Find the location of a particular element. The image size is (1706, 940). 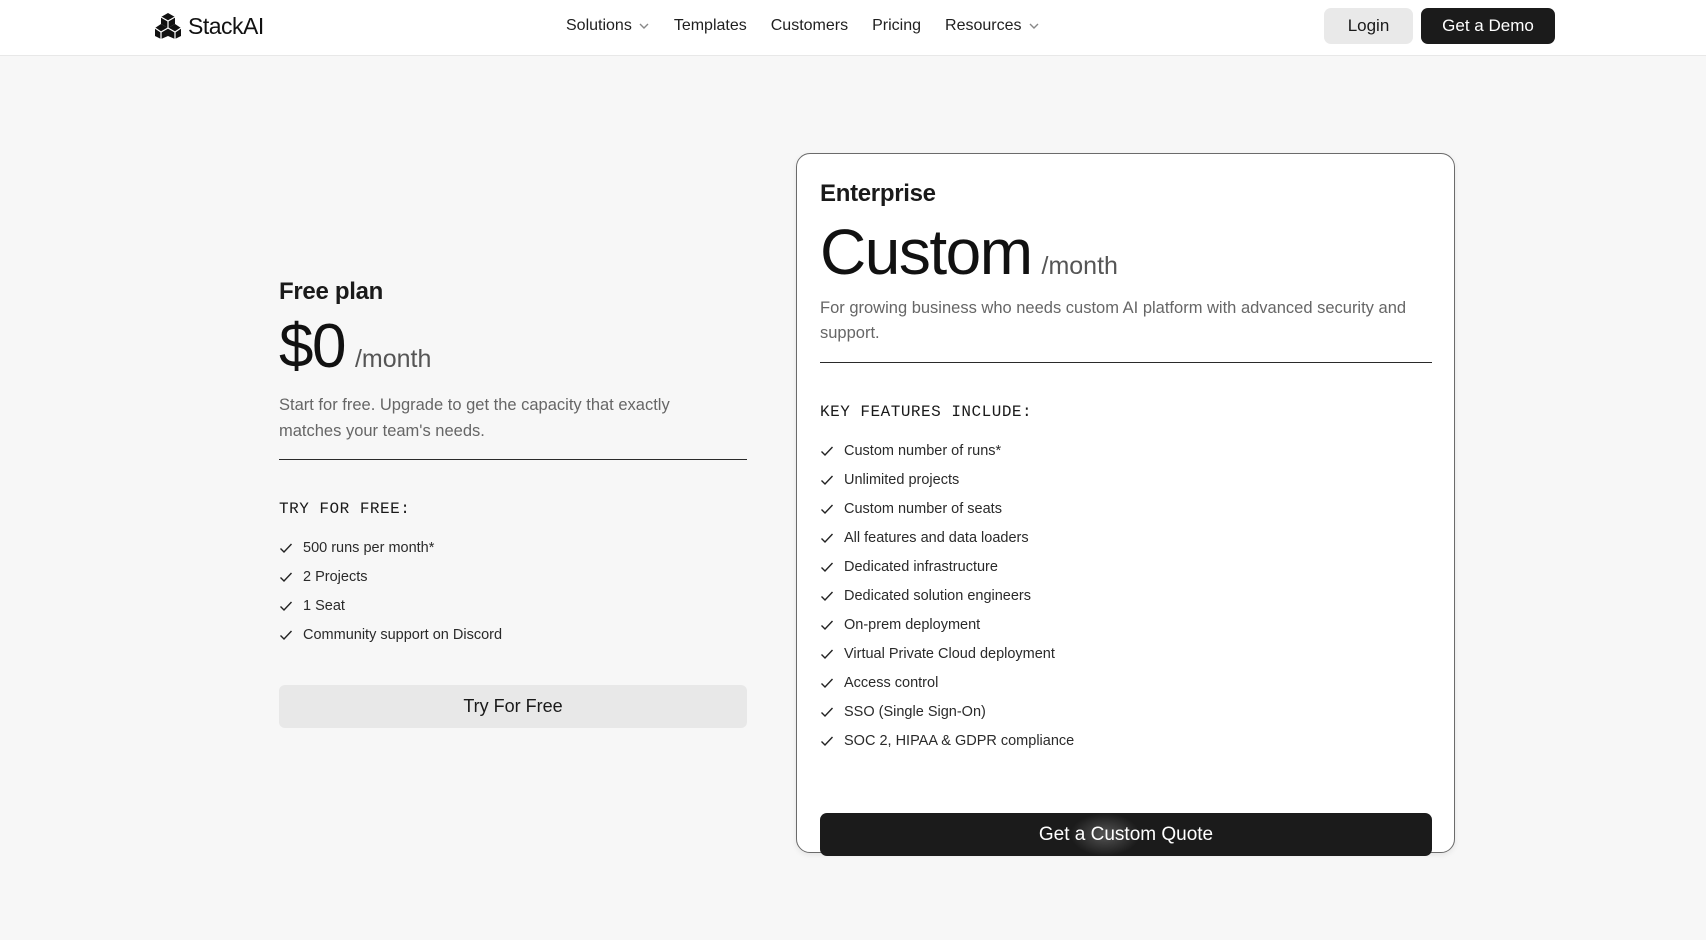

enterprise-plan-price: Custom is located at coordinates (926, 252).